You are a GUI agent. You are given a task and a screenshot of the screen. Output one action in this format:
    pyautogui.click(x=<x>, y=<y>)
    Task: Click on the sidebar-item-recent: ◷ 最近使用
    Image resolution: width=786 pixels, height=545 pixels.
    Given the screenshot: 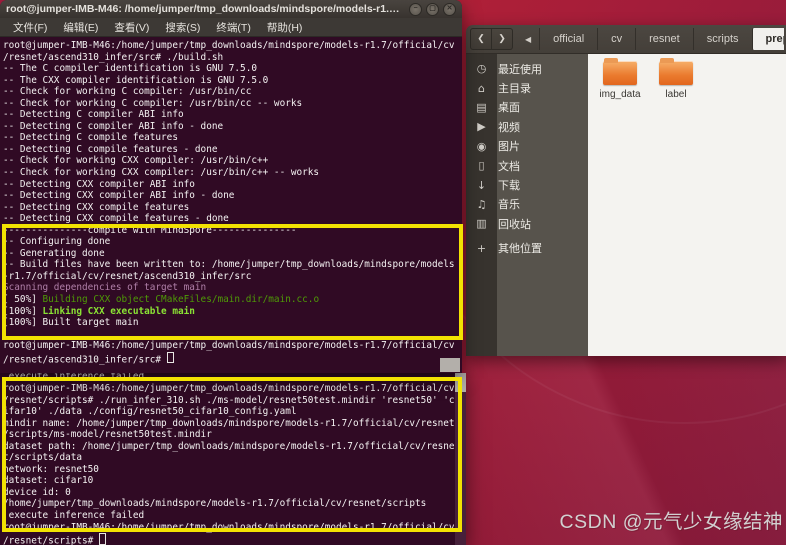 What is the action you would take?
    pyautogui.click(x=527, y=68)
    